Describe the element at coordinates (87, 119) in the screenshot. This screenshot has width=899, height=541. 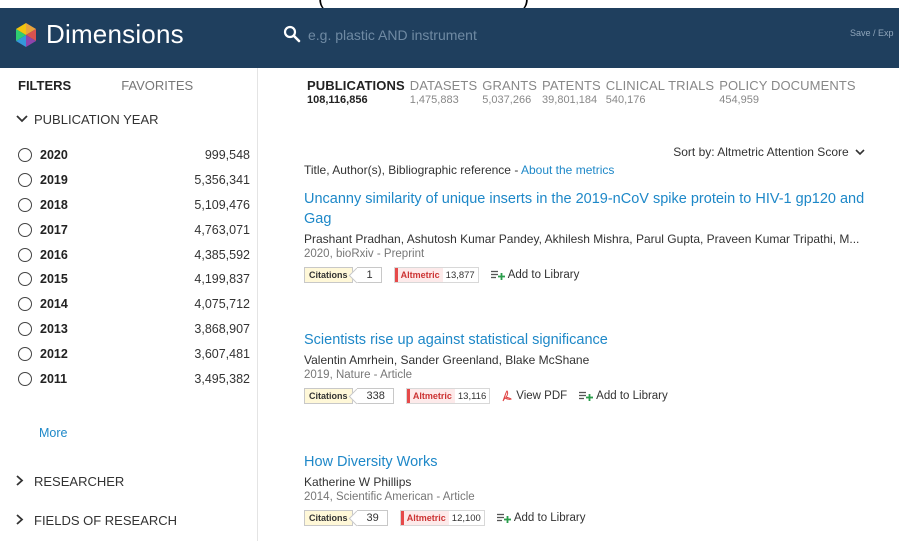
I see `publication-year-toggle: PUBLICATION YEAR` at that location.